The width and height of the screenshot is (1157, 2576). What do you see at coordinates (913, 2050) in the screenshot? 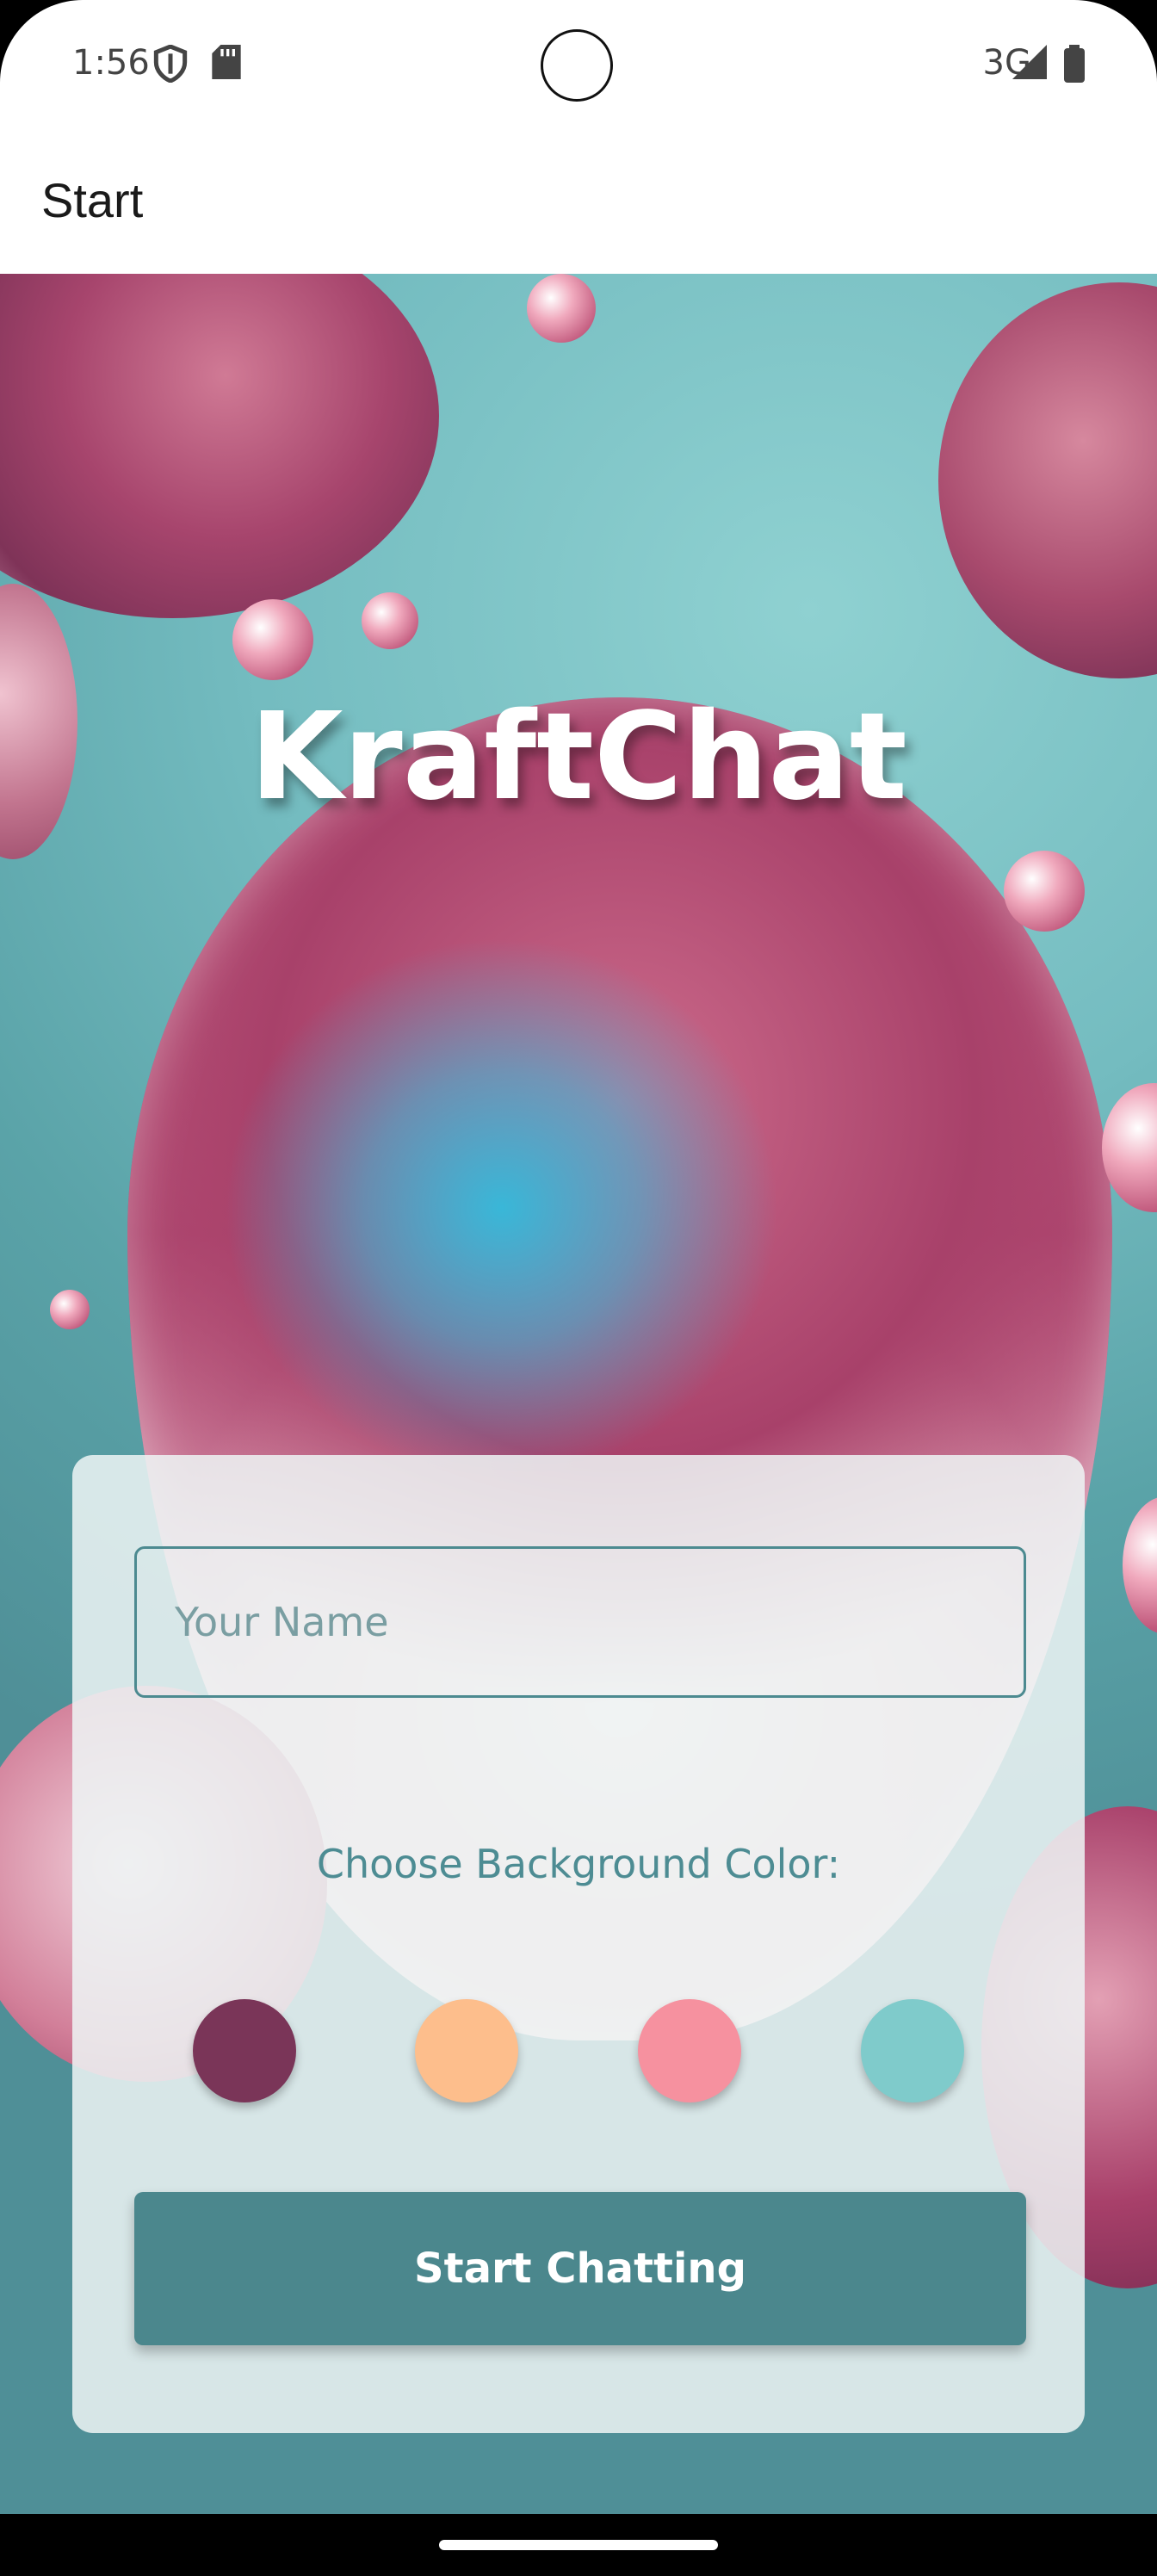
I see `color-swatch-teal` at bounding box center [913, 2050].